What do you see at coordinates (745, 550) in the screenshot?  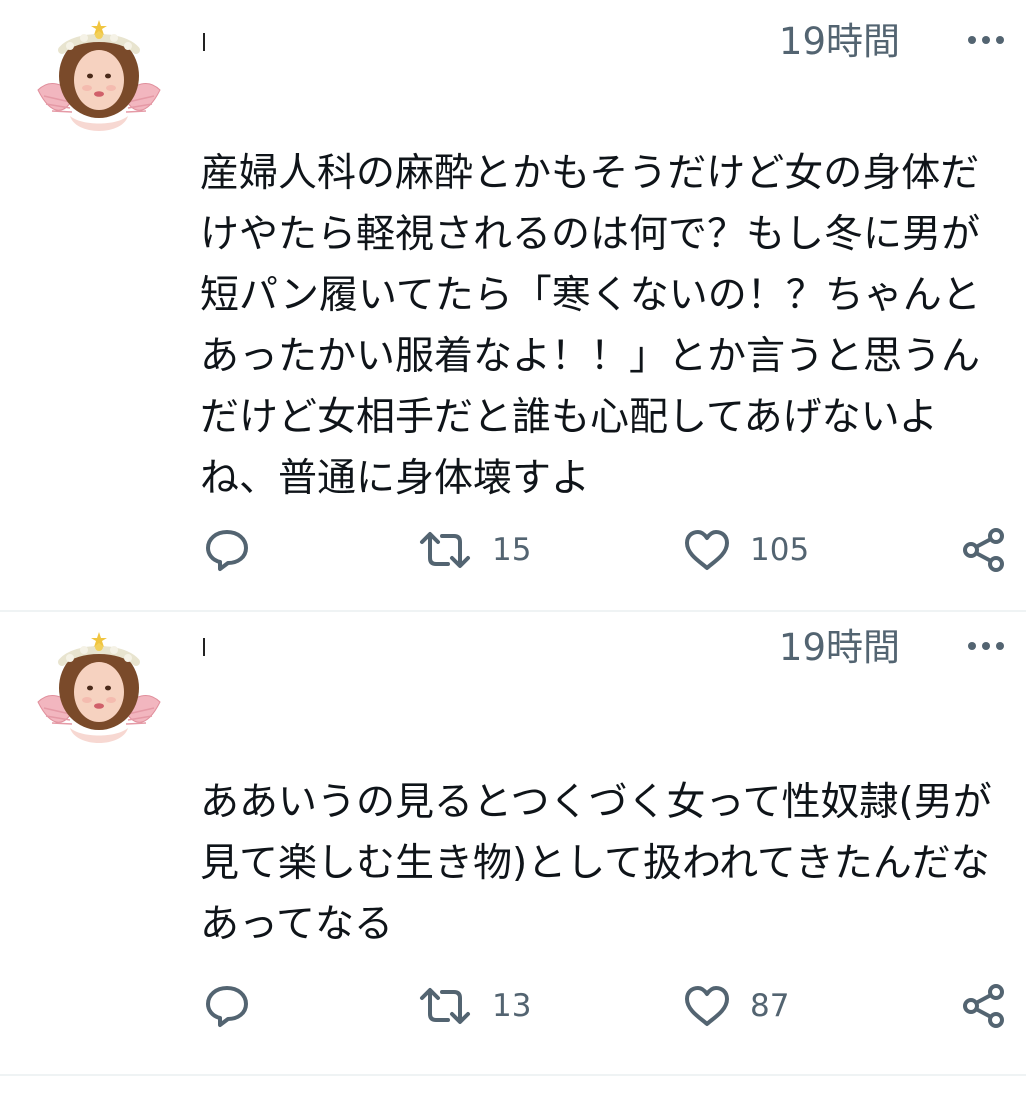 I see `like-button: 105` at bounding box center [745, 550].